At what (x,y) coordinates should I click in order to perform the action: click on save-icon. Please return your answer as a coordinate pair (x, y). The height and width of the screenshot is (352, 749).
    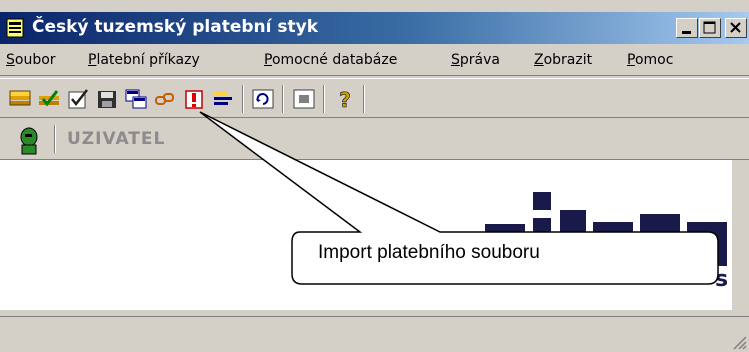
    Looking at the image, I should click on (107, 99).